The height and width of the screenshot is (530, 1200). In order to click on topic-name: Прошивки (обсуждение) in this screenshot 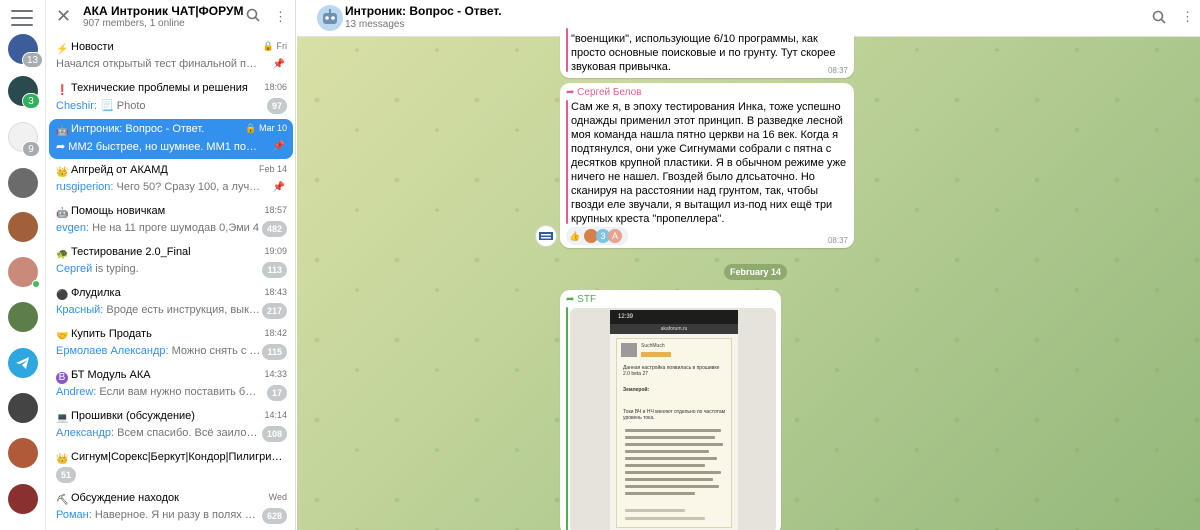, I will do `click(133, 416)`.